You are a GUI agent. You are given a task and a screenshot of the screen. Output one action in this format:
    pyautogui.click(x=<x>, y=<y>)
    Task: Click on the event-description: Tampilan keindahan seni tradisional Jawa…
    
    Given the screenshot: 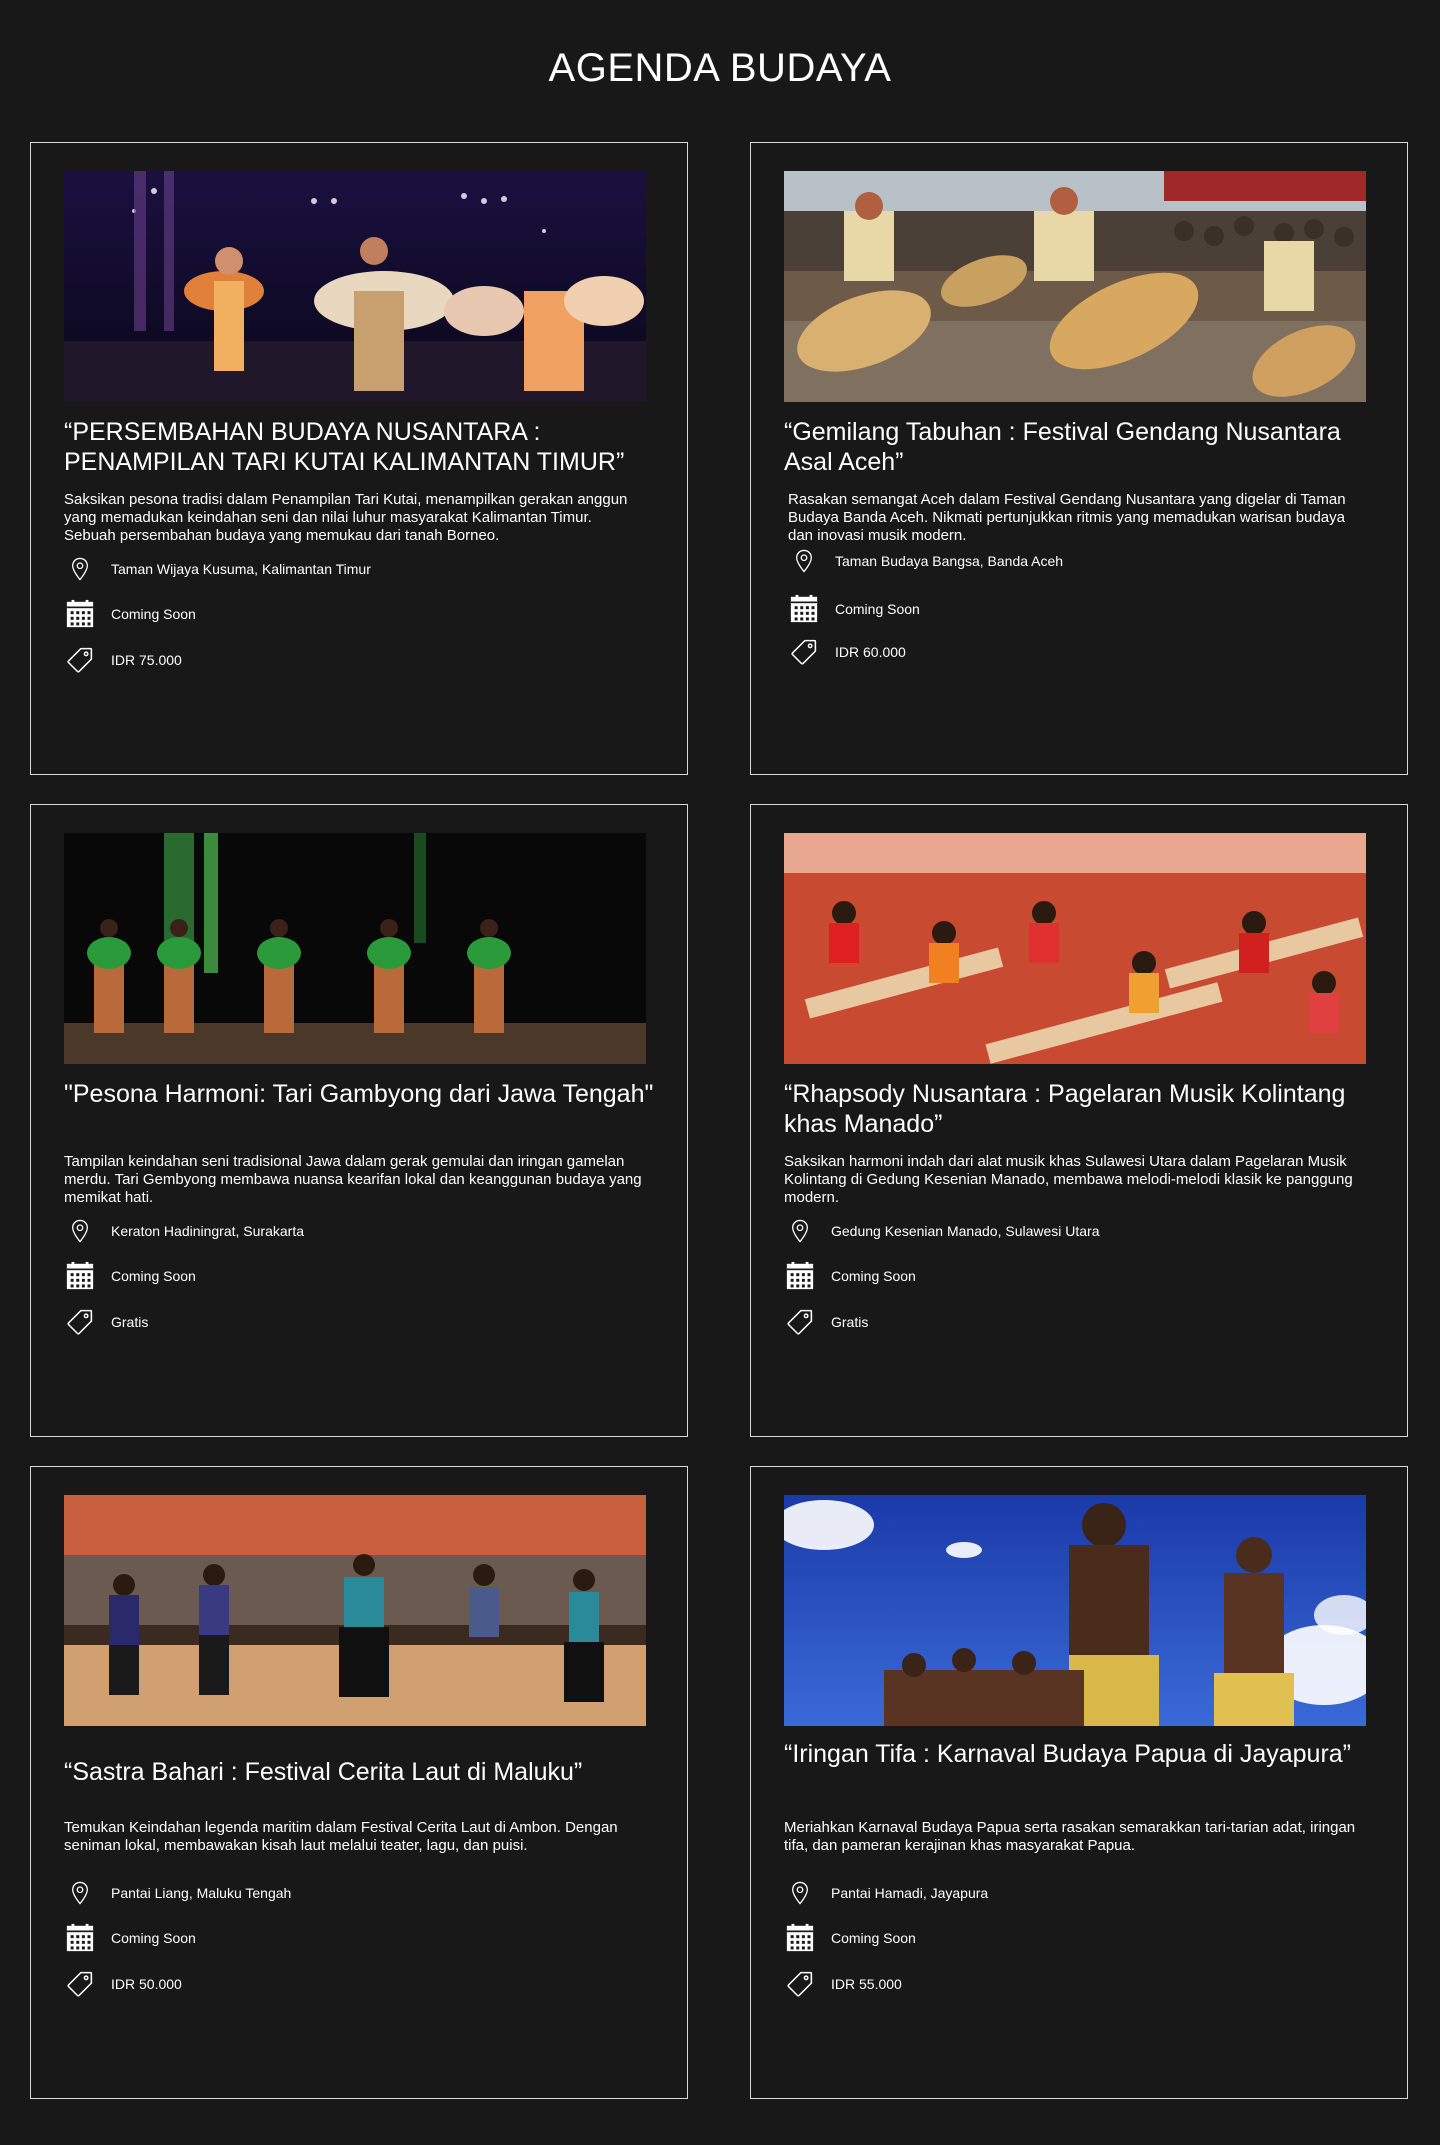 What is the action you would take?
    pyautogui.click(x=353, y=1179)
    